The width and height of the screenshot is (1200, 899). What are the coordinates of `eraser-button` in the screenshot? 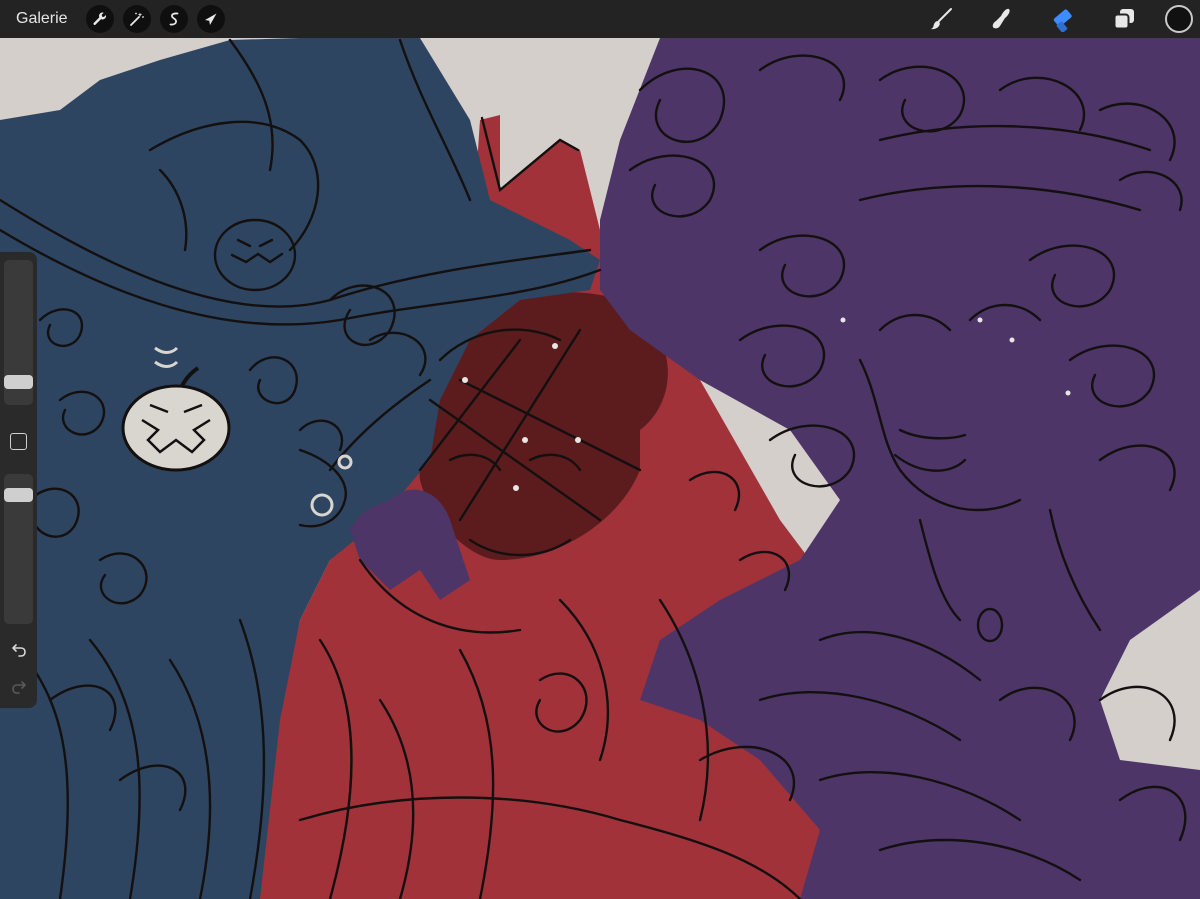 It's located at (1063, 19).